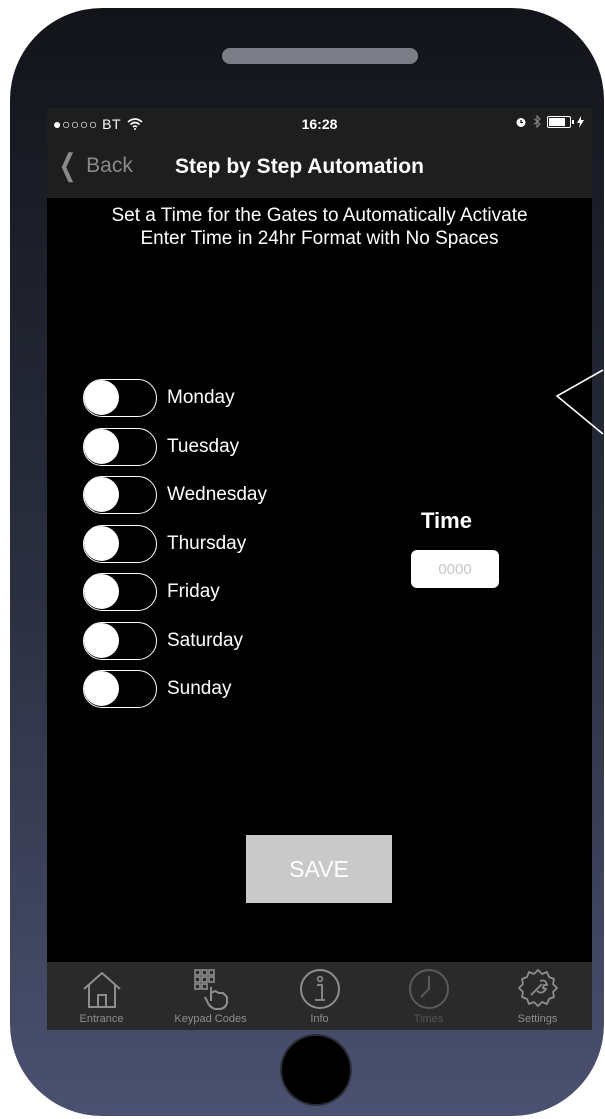  What do you see at coordinates (193, 592) in the screenshot?
I see `day-label: Friday` at bounding box center [193, 592].